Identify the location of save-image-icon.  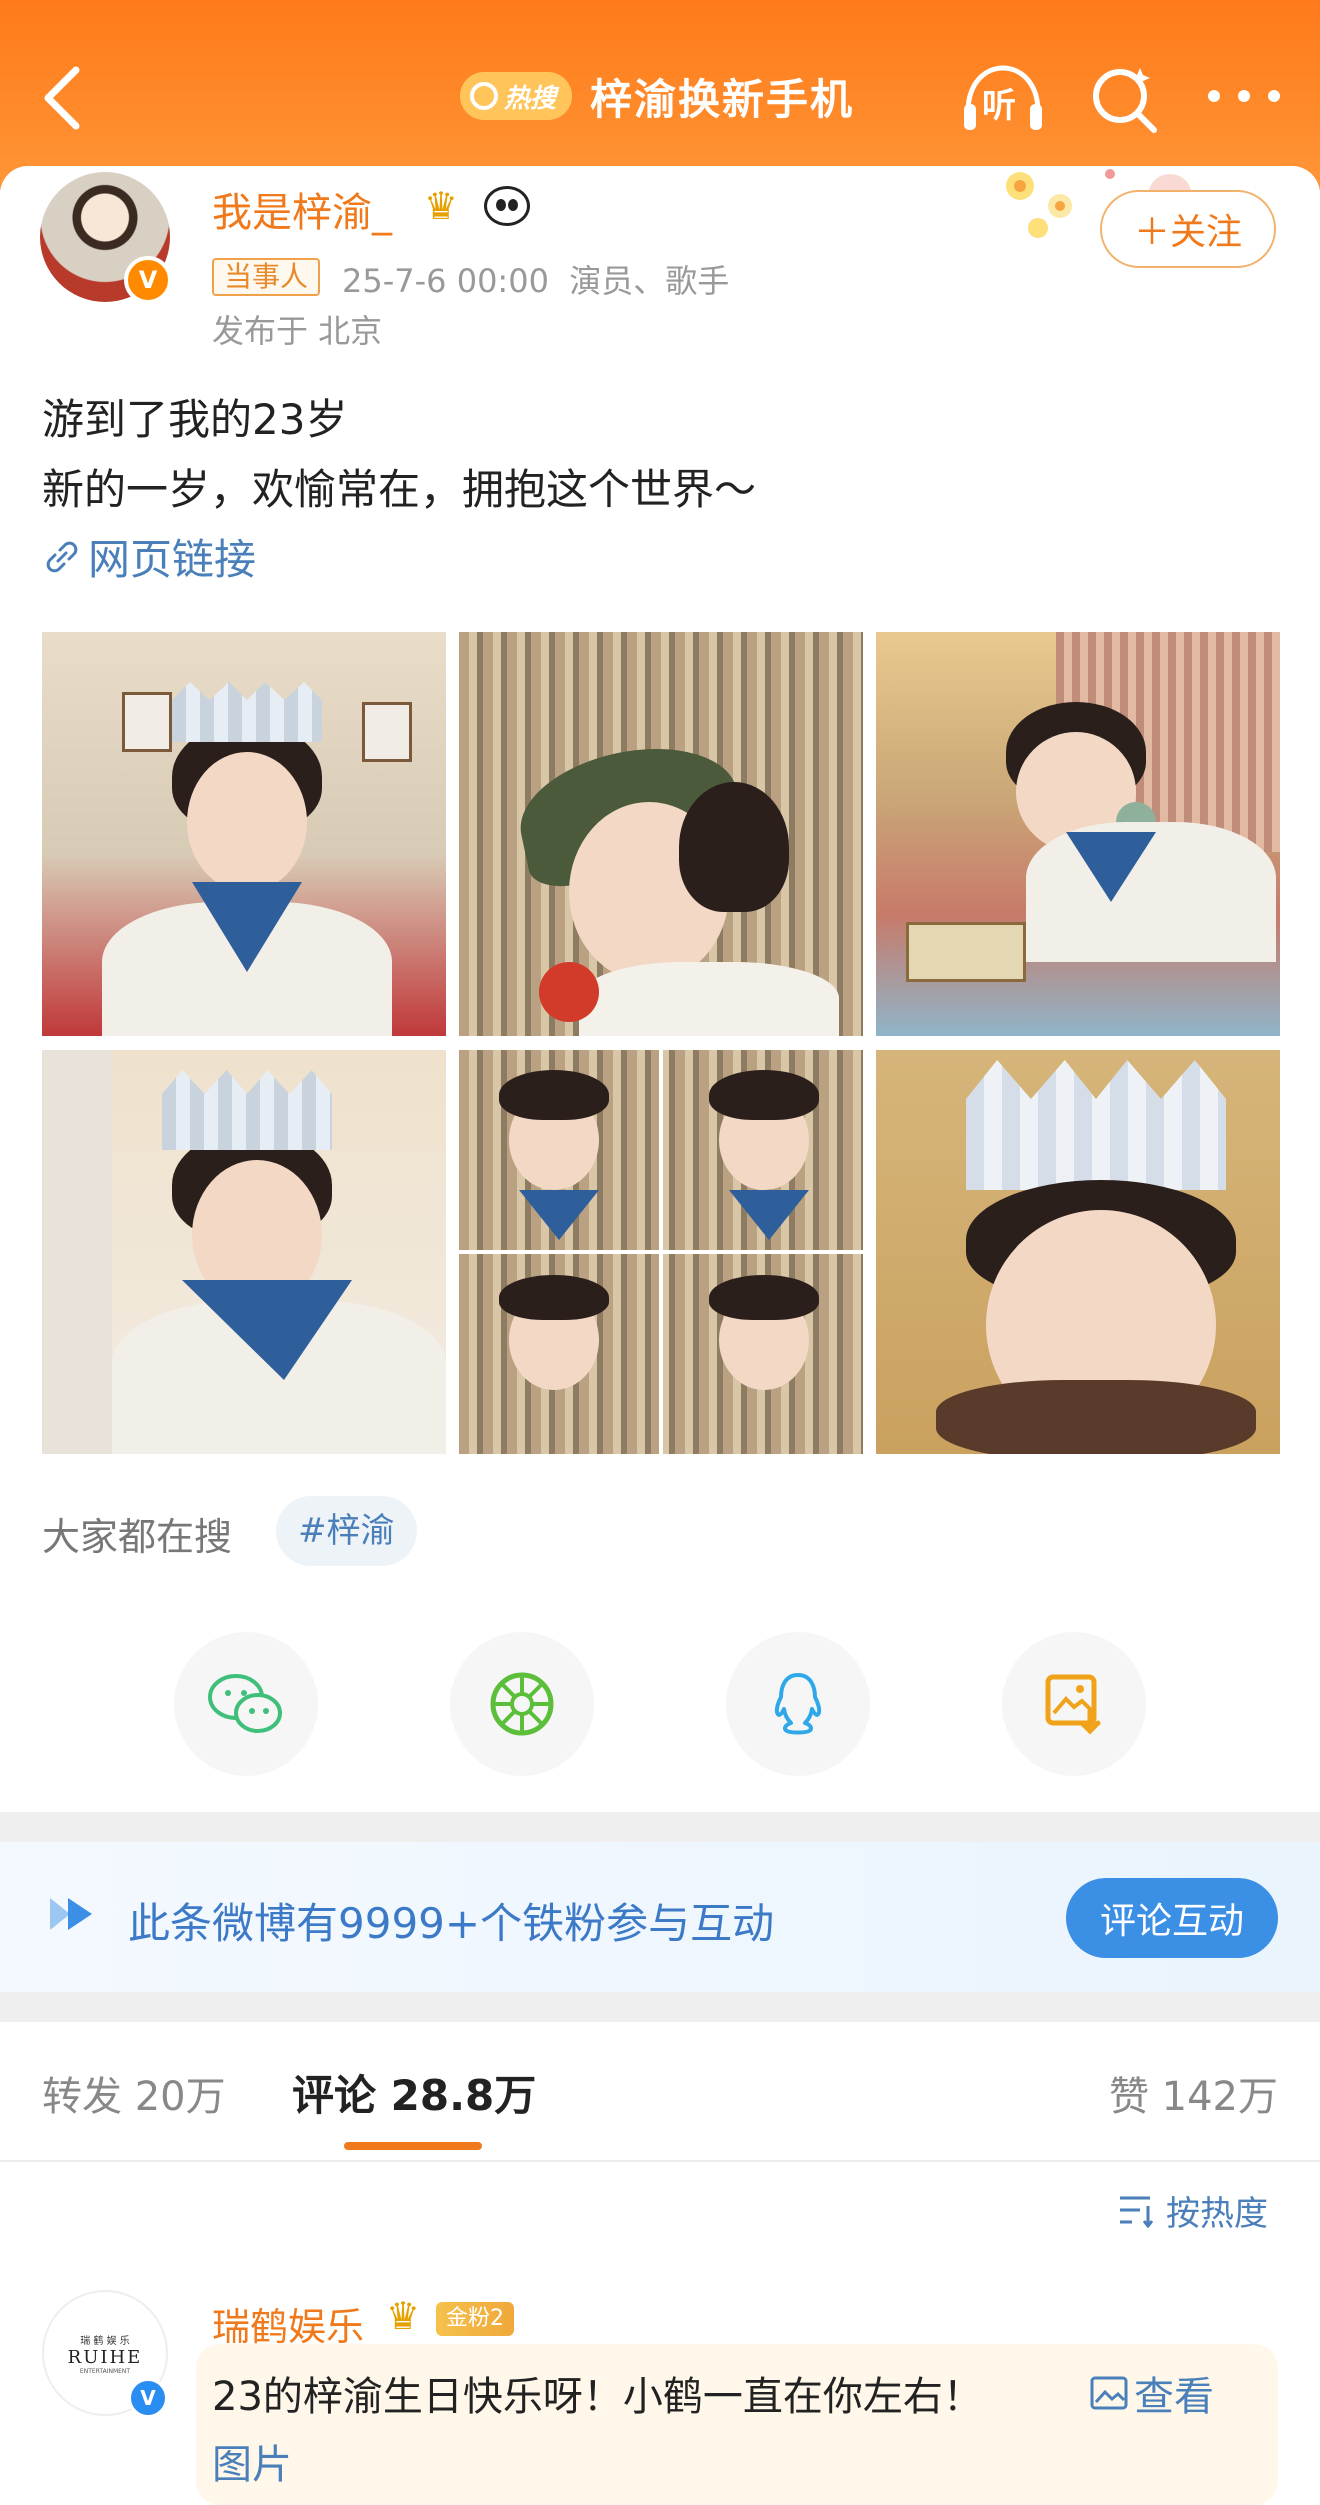
(1073, 1704).